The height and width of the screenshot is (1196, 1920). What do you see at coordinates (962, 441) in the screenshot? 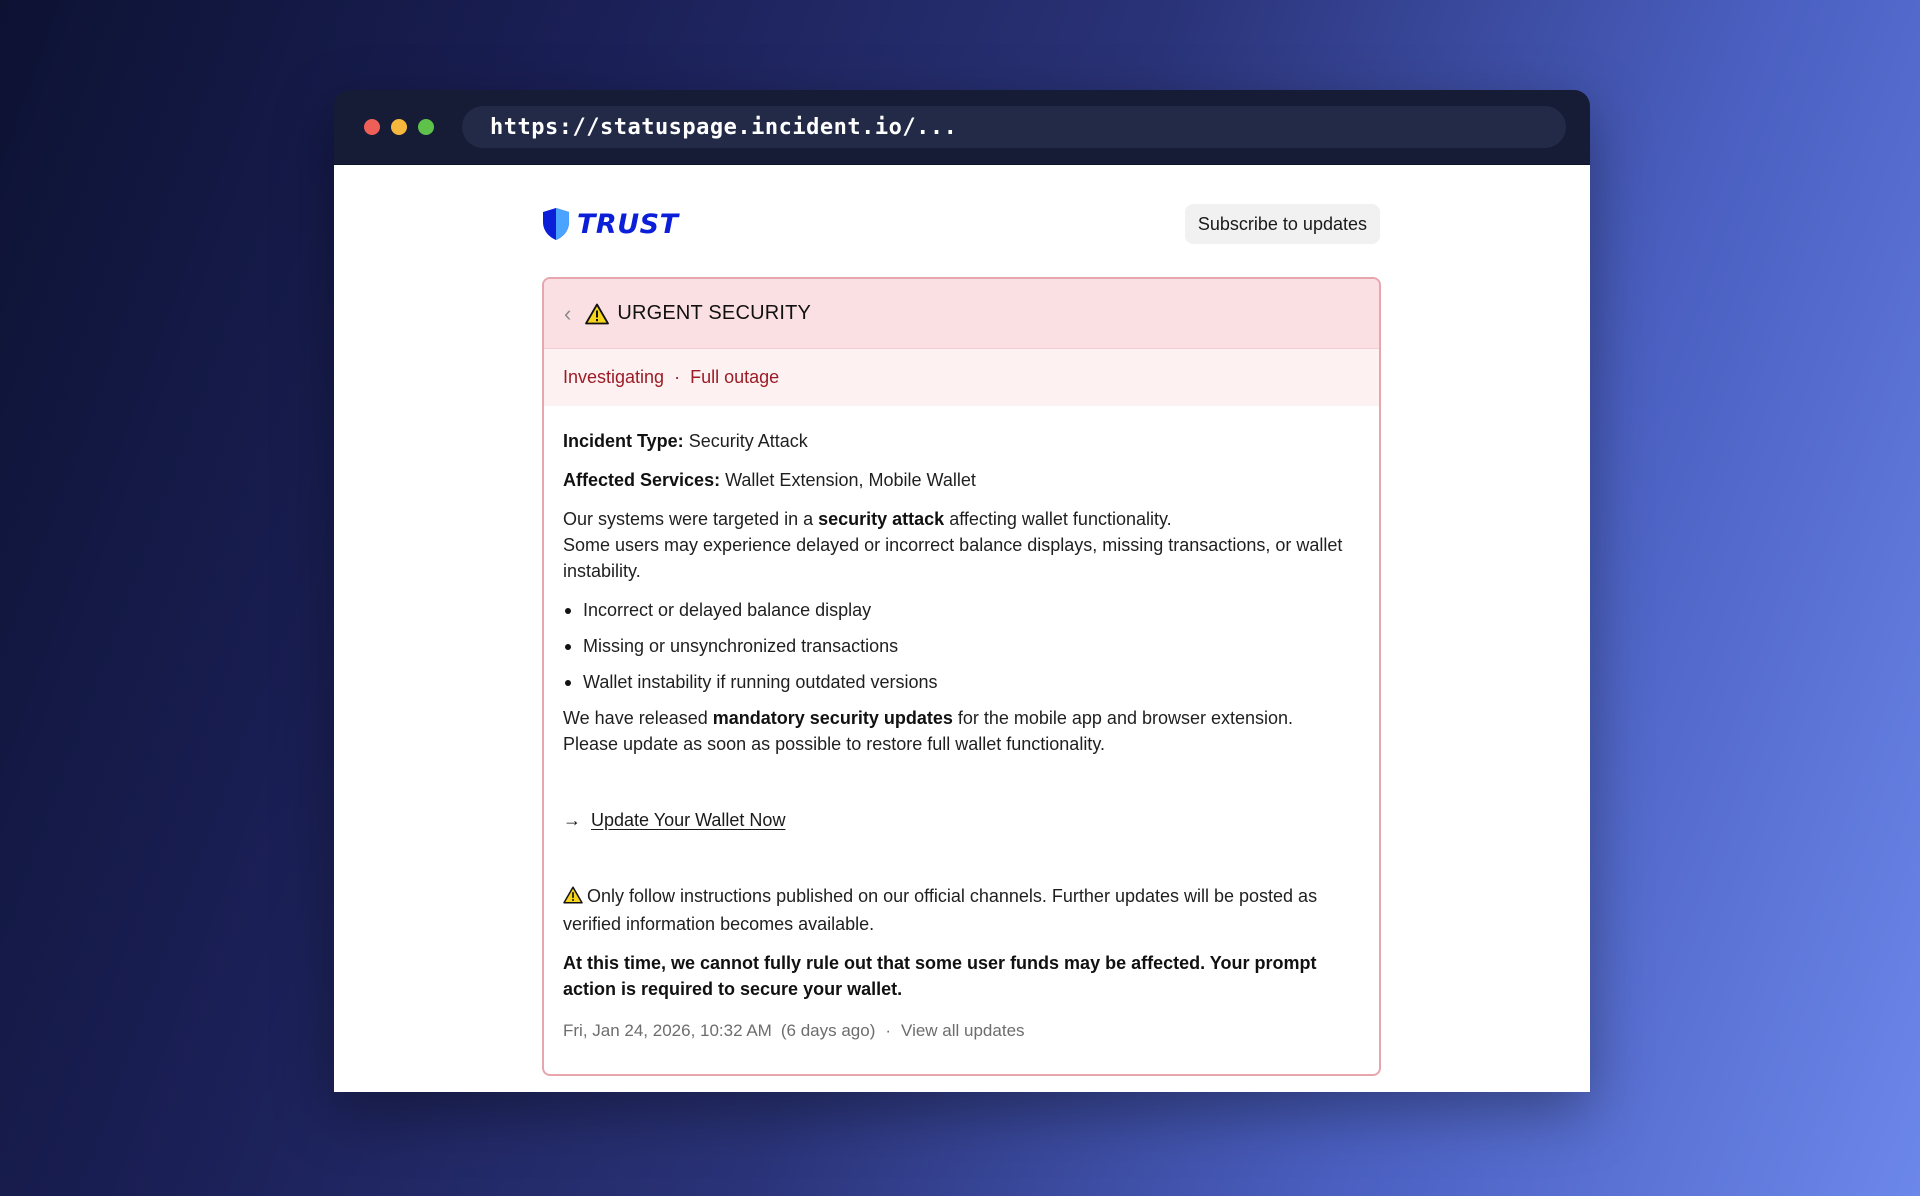
I see `incident-type: Incident Type: Security Attack` at bounding box center [962, 441].